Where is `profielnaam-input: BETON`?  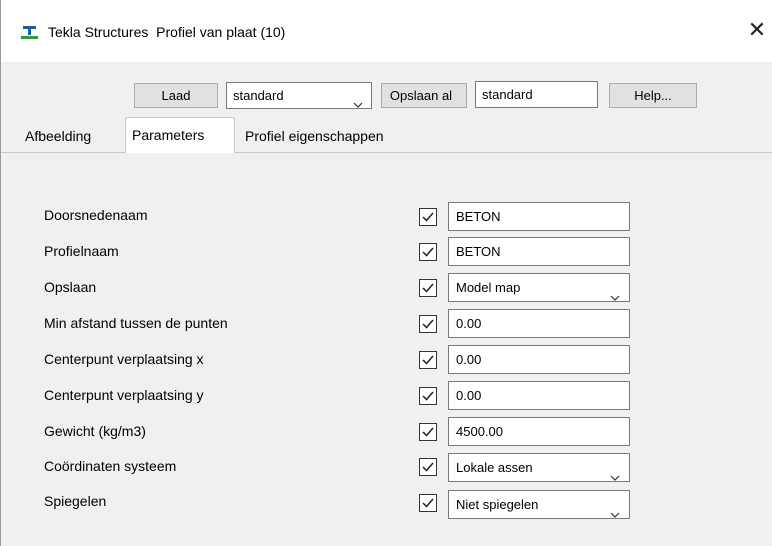 profielnaam-input: BETON is located at coordinates (539, 251).